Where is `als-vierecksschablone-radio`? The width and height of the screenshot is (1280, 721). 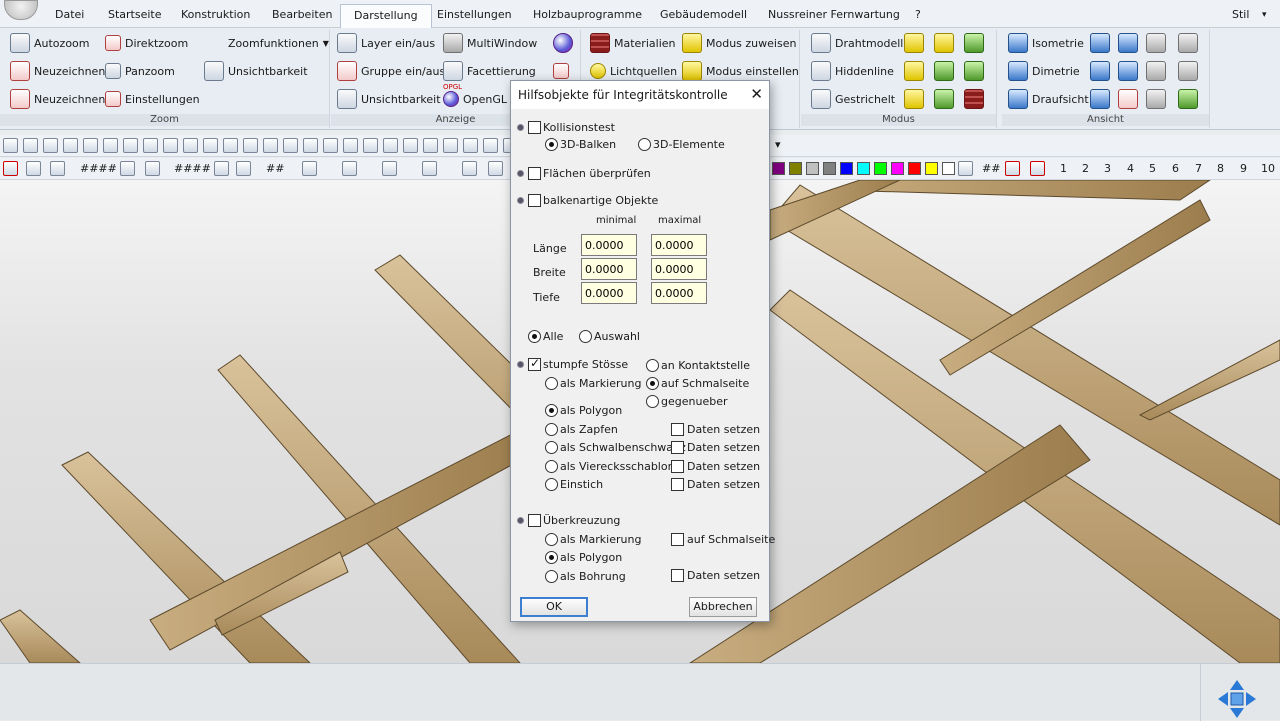 als-vierecksschablone-radio is located at coordinates (551, 466).